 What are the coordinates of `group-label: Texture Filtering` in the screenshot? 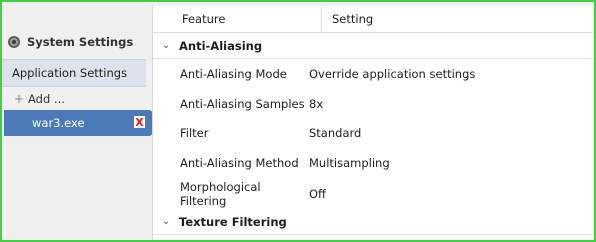 It's located at (233, 221).